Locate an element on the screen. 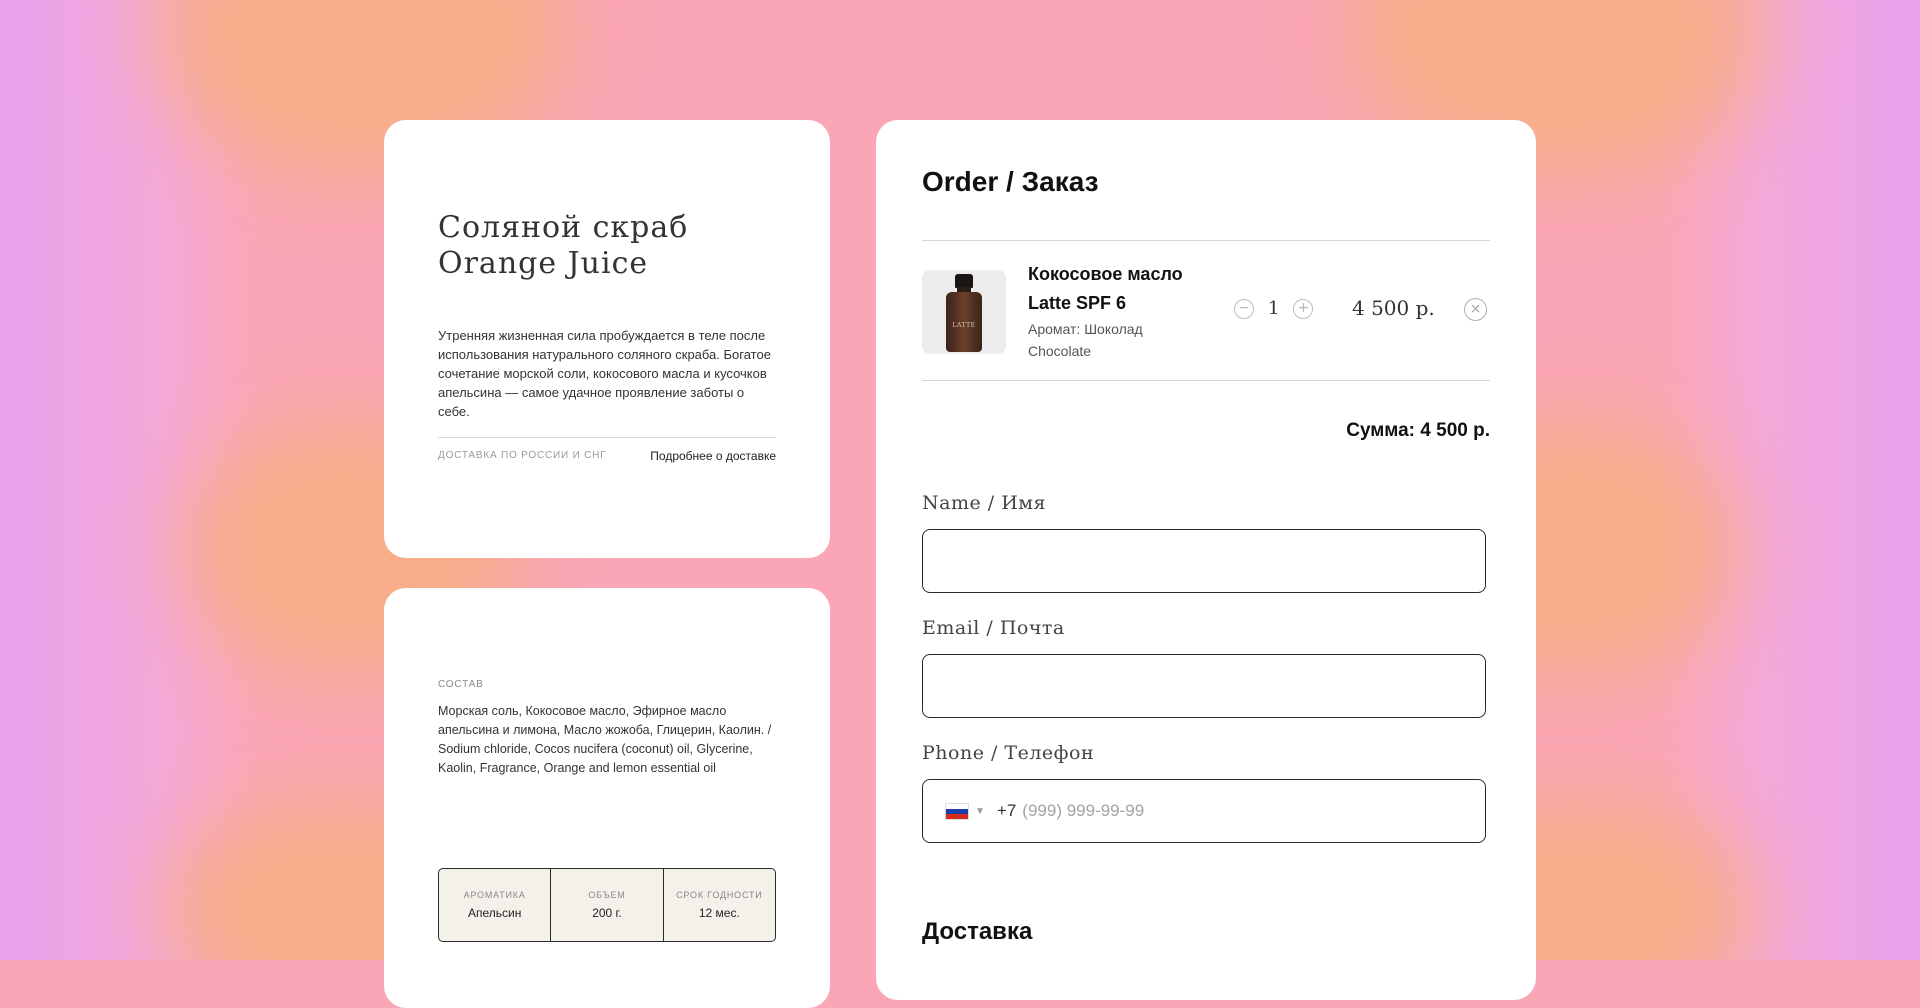  order-total: Сумма: 4 500 р. is located at coordinates (1418, 430).